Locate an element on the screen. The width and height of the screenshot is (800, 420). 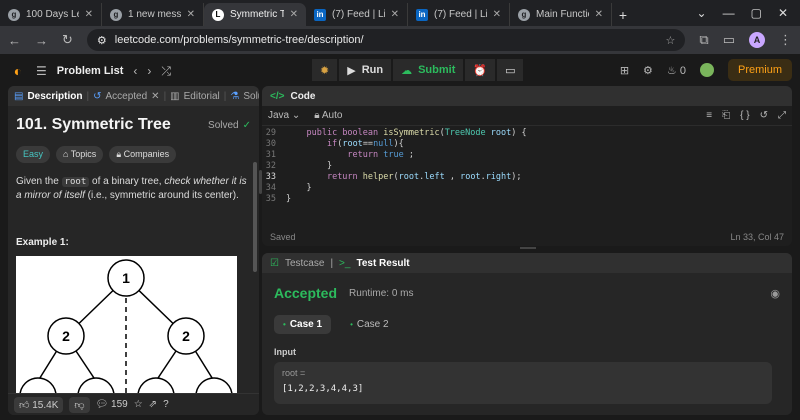
back-icon: ← is located at coordinates (14, 40).